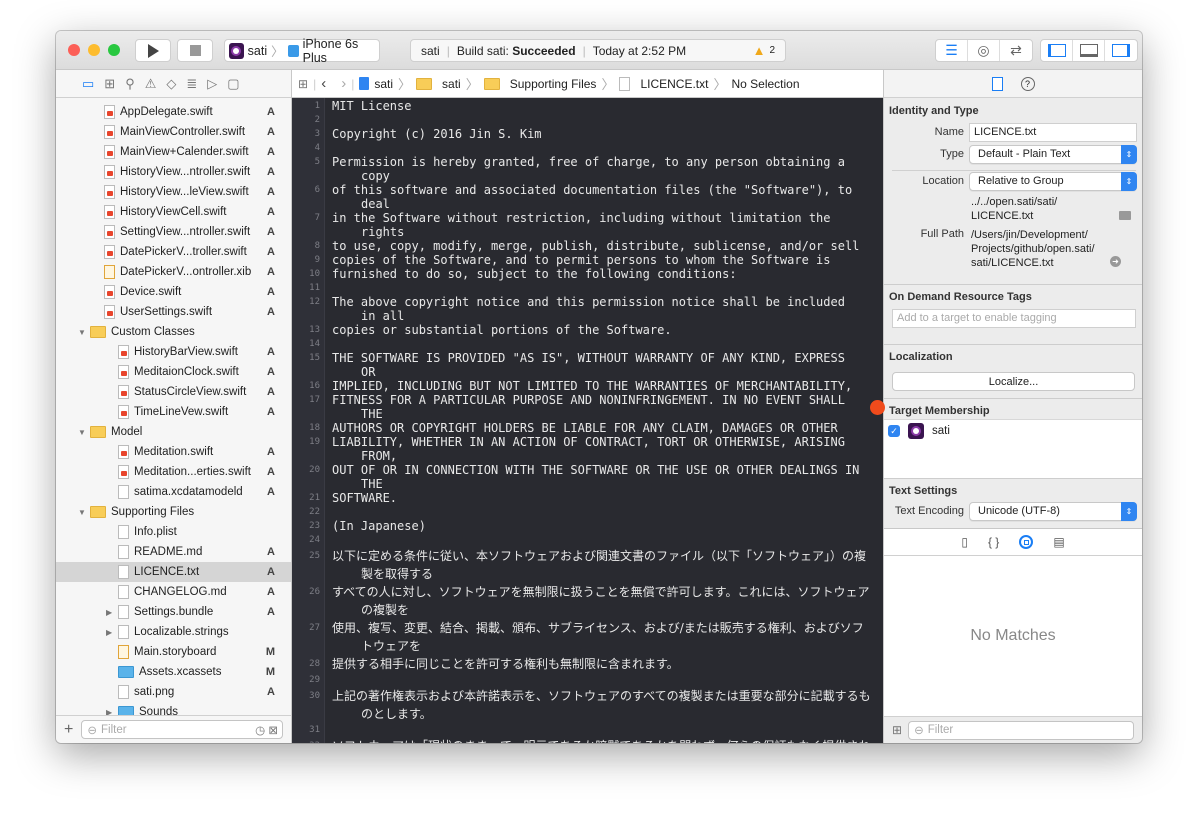 This screenshot has height=823, width=1198. I want to click on breakpoint-marker, so click(877, 407).